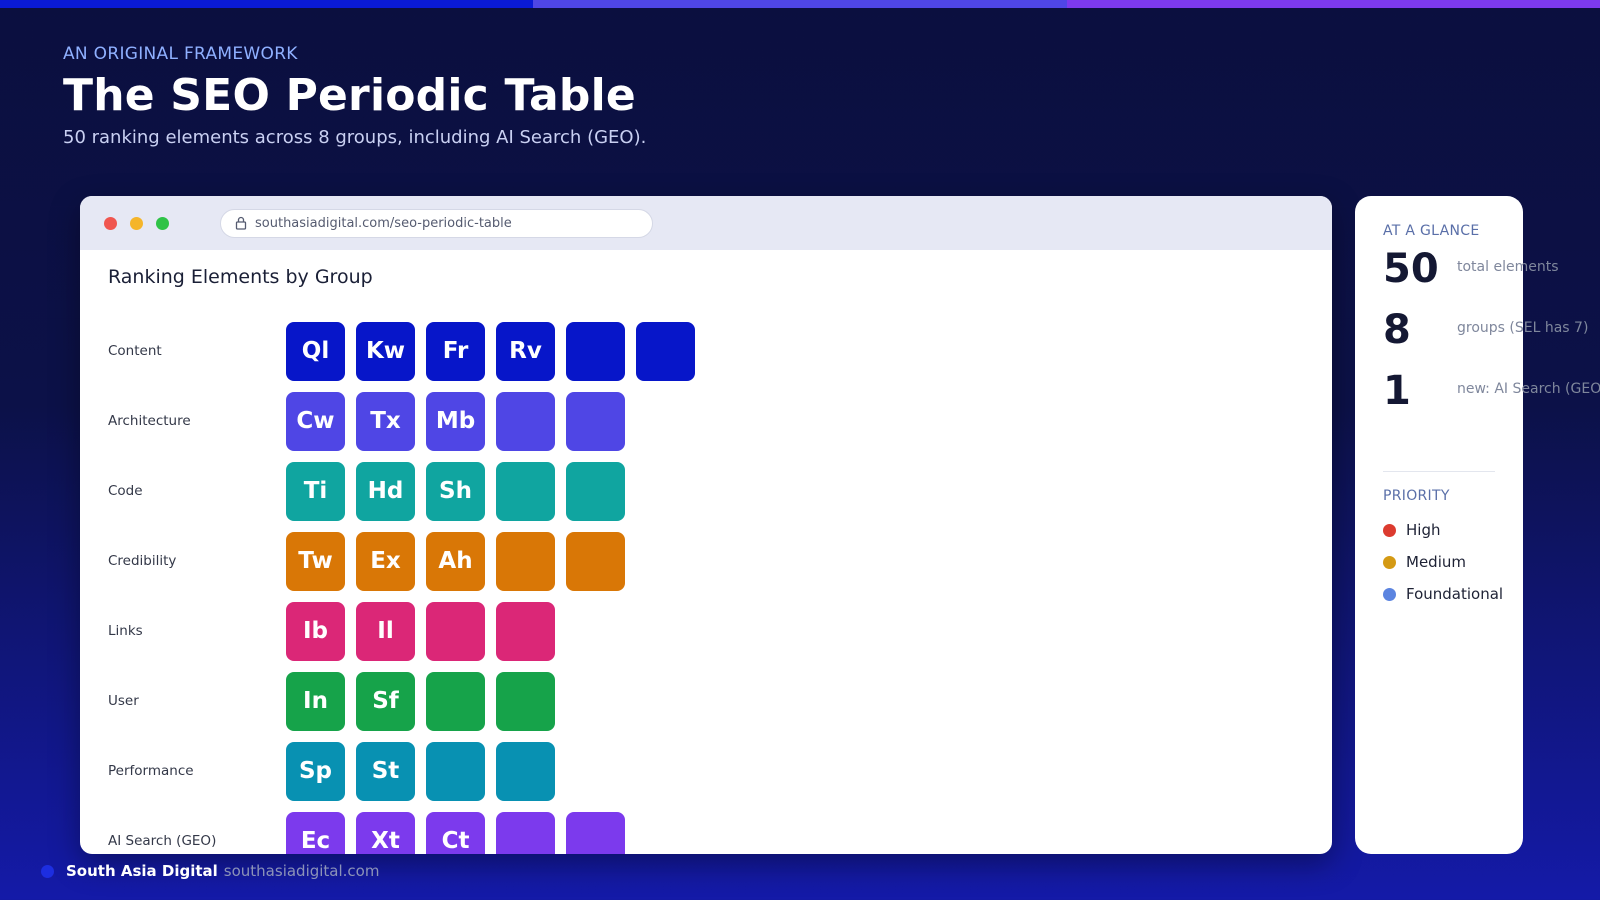 This screenshot has height=900, width=1600. What do you see at coordinates (315, 701) in the screenshot?
I see `element-tile: In` at bounding box center [315, 701].